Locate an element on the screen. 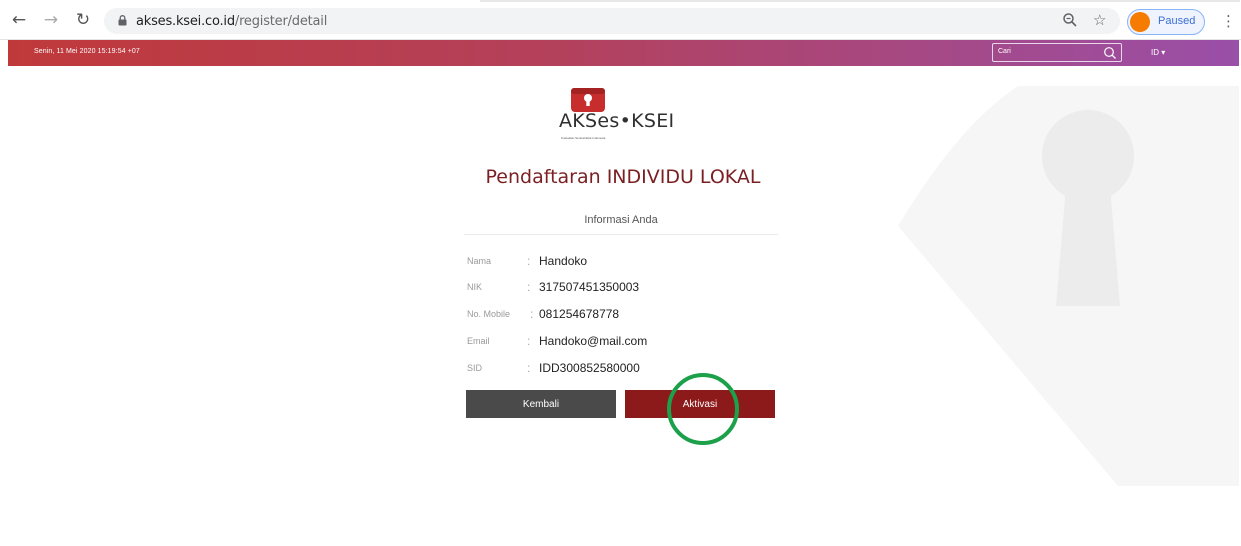 The image size is (1241, 546). logo-tagline: Kustodian Sentral Efek Indonesia is located at coordinates (583, 138).